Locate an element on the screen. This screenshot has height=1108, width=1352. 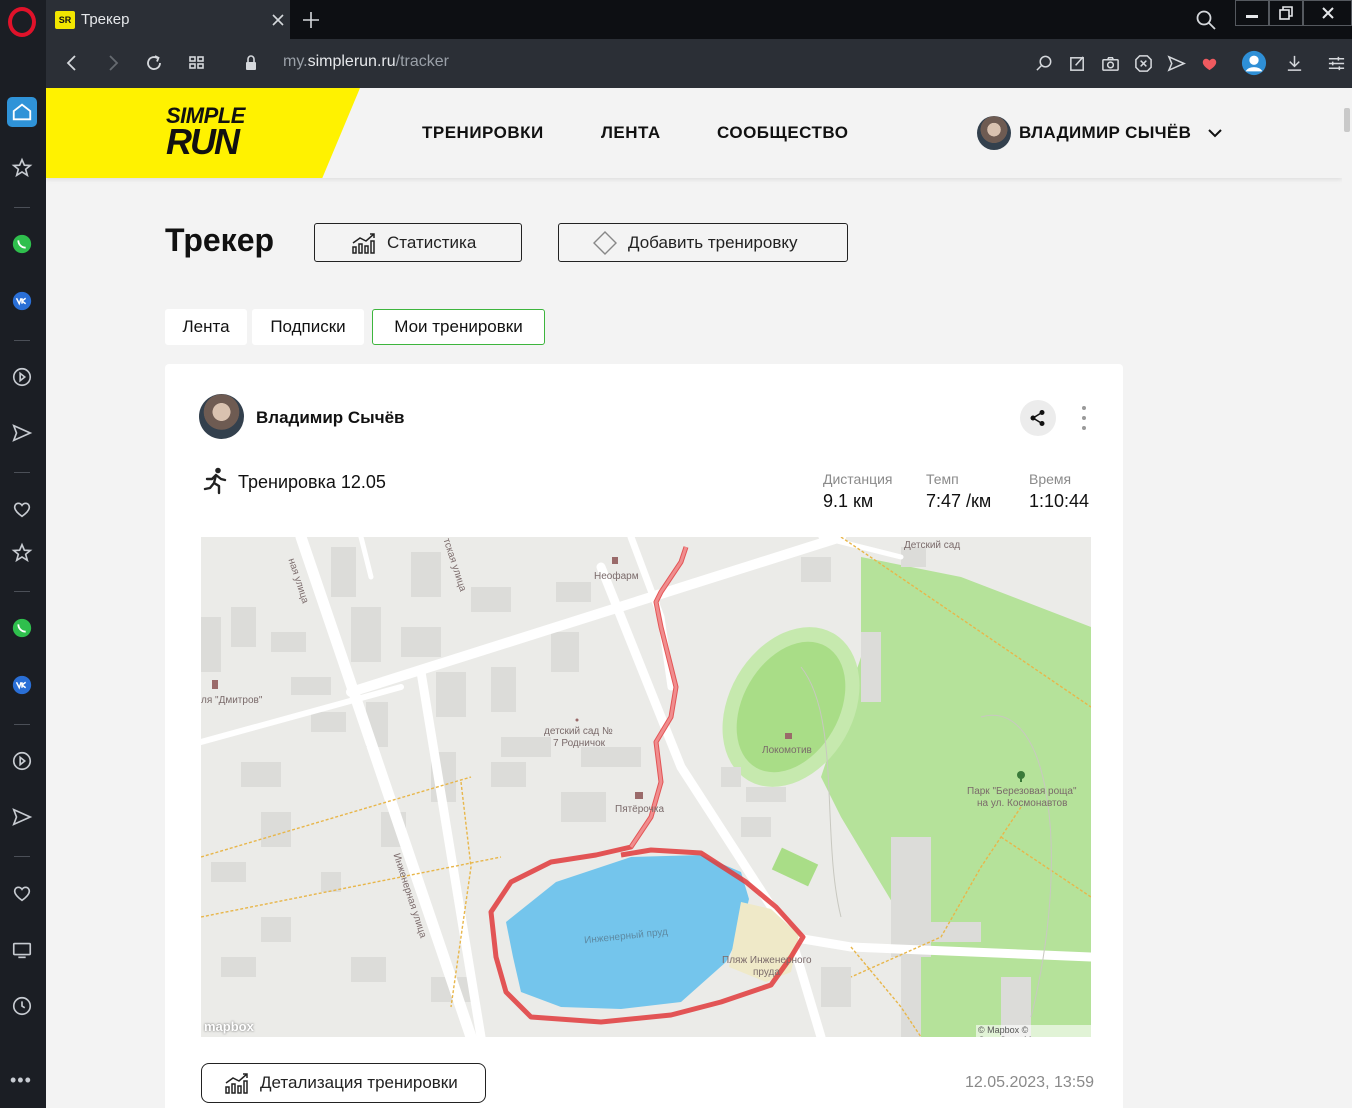
close-tab-icon is located at coordinates (278, 20).